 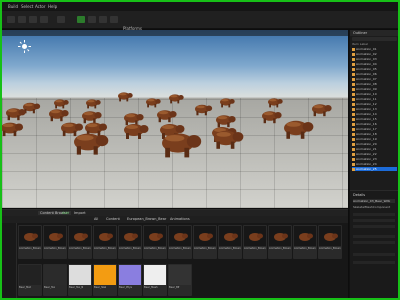 I want to click on asset-label: Animation_Brown_Bear_Idle, so click(x=30, y=248).